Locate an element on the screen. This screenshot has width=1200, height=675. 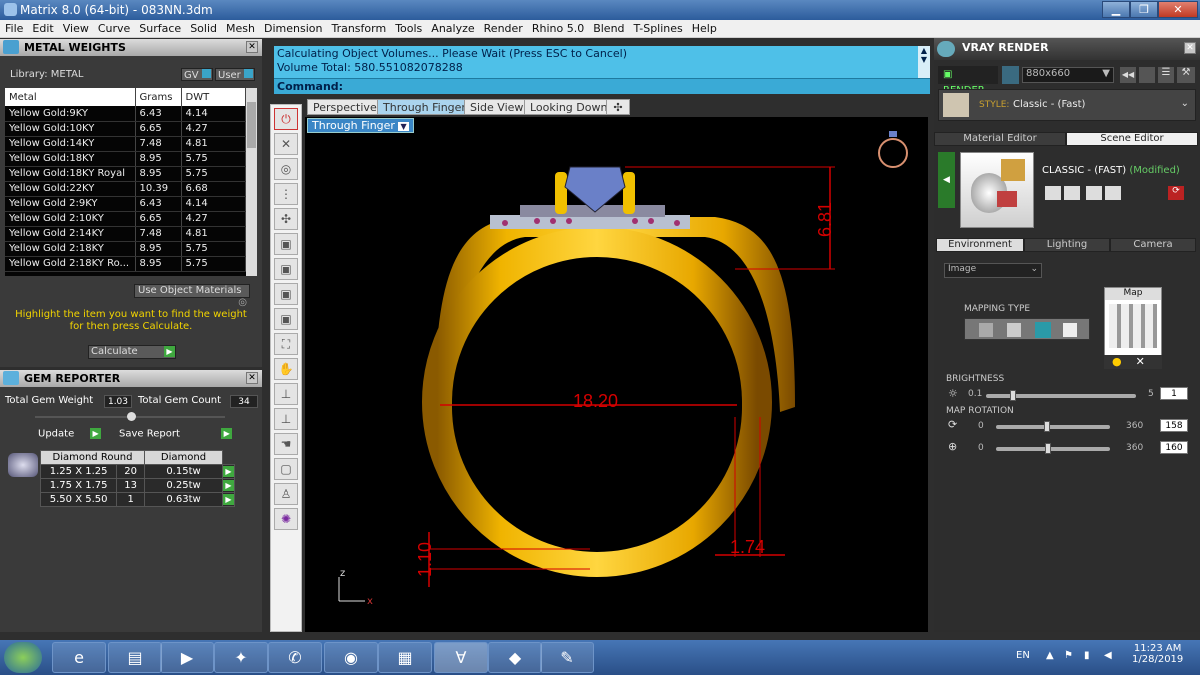
save-report-button: Save Report ▶ is located at coordinates (176, 434).